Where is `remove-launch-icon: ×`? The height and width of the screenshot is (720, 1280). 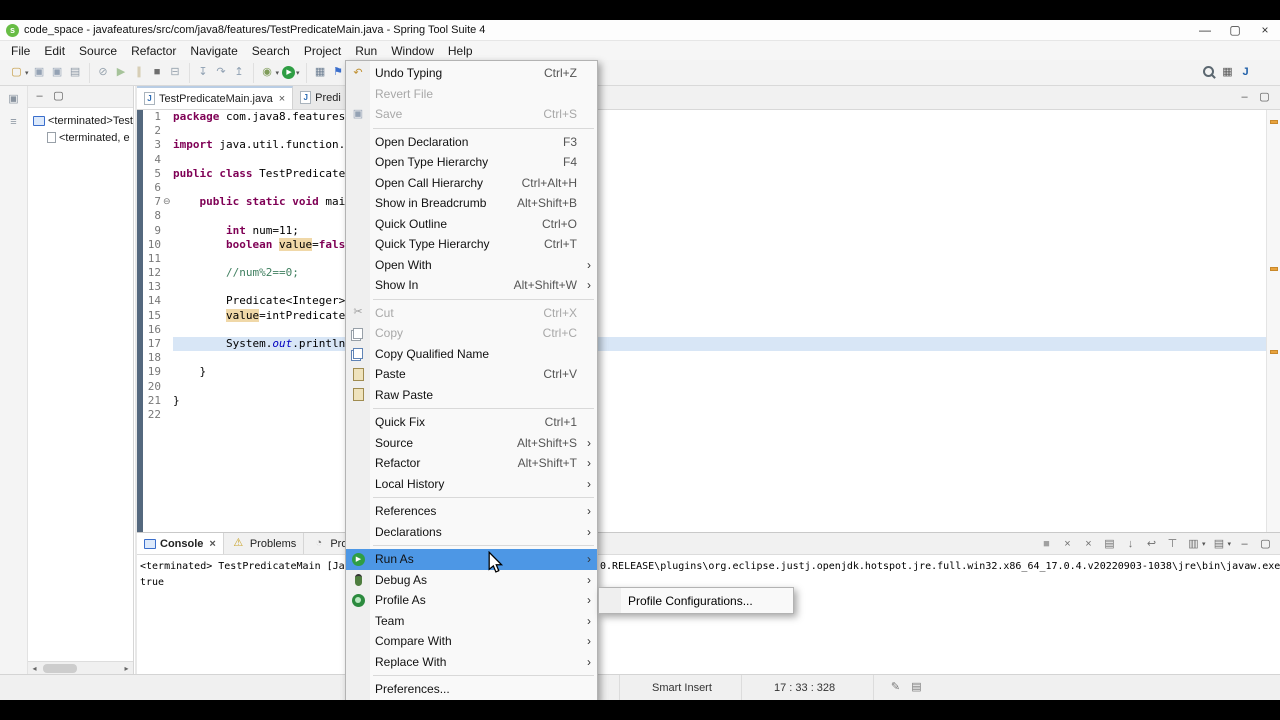
remove-launch-icon: × is located at coordinates (1067, 544).